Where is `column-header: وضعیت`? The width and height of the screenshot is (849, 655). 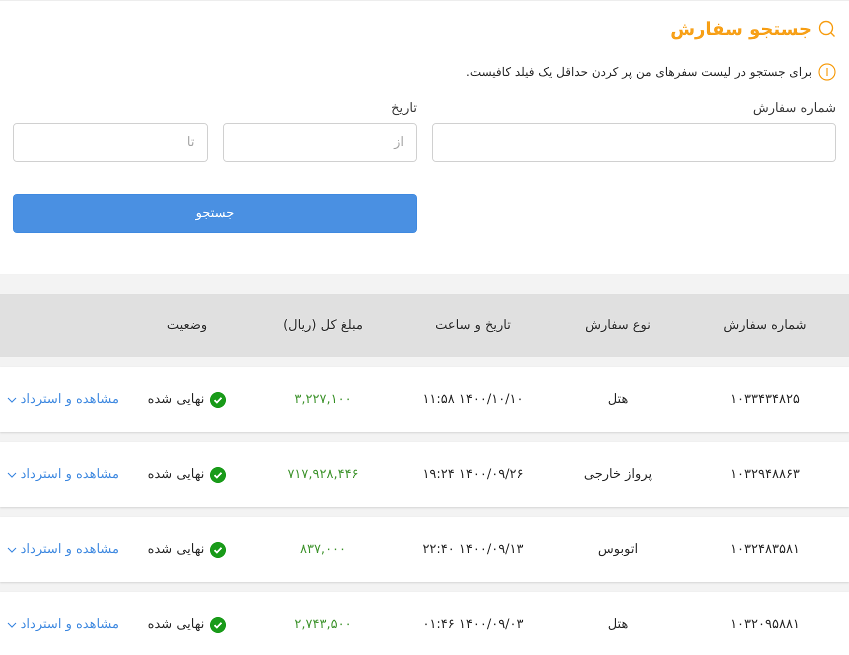 column-header: وضعیت is located at coordinates (187, 325).